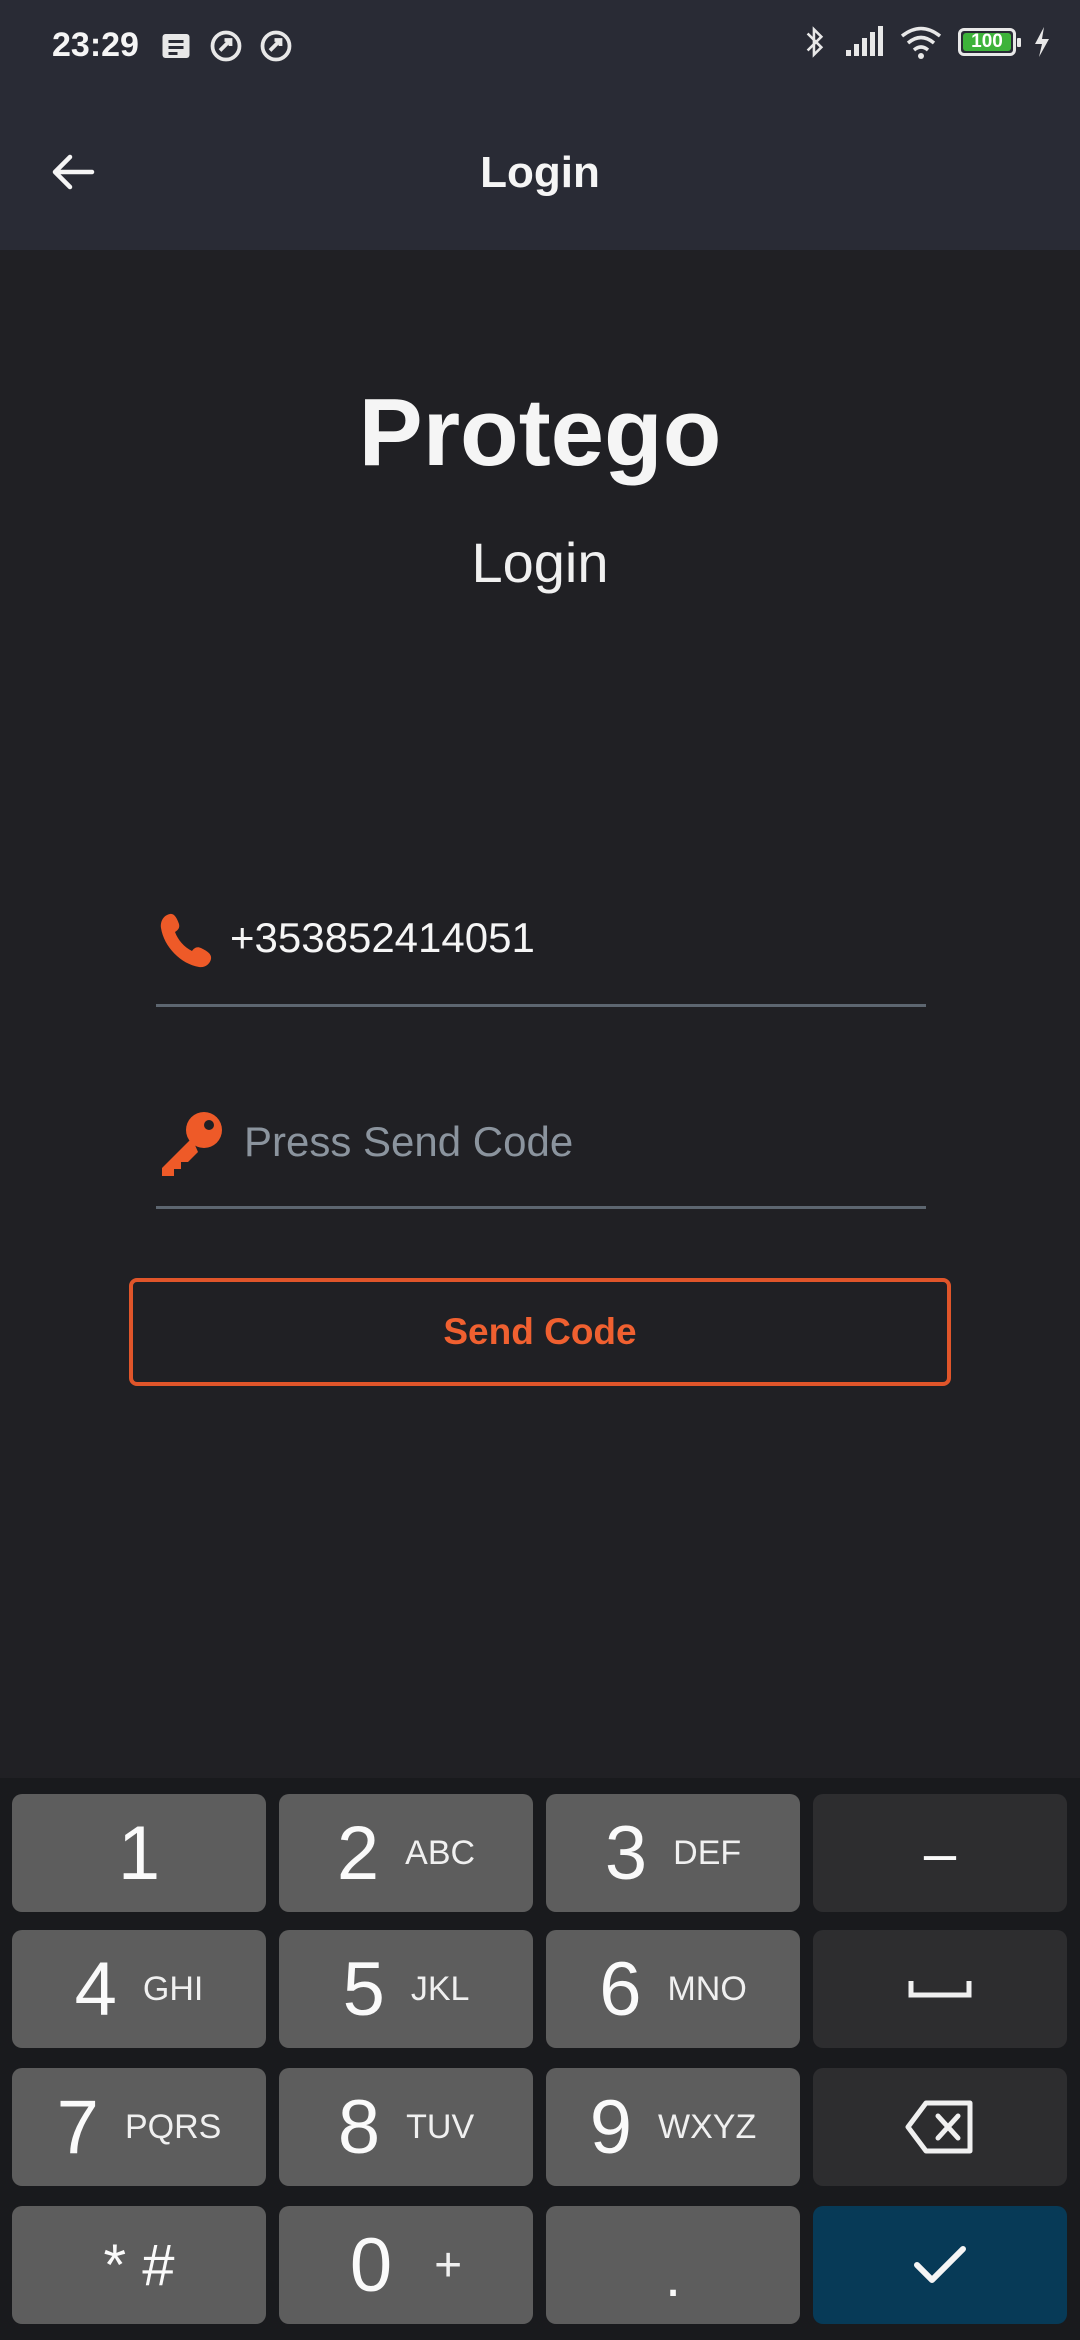  I want to click on backspace-icon, so click(939, 2127).